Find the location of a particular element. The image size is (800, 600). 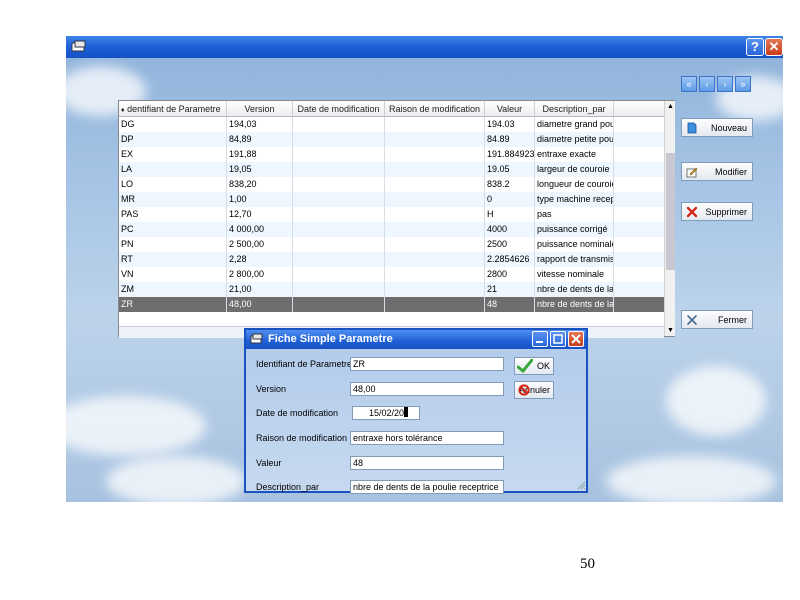

table-scrollbar: ▲ ▼ is located at coordinates (669, 218).